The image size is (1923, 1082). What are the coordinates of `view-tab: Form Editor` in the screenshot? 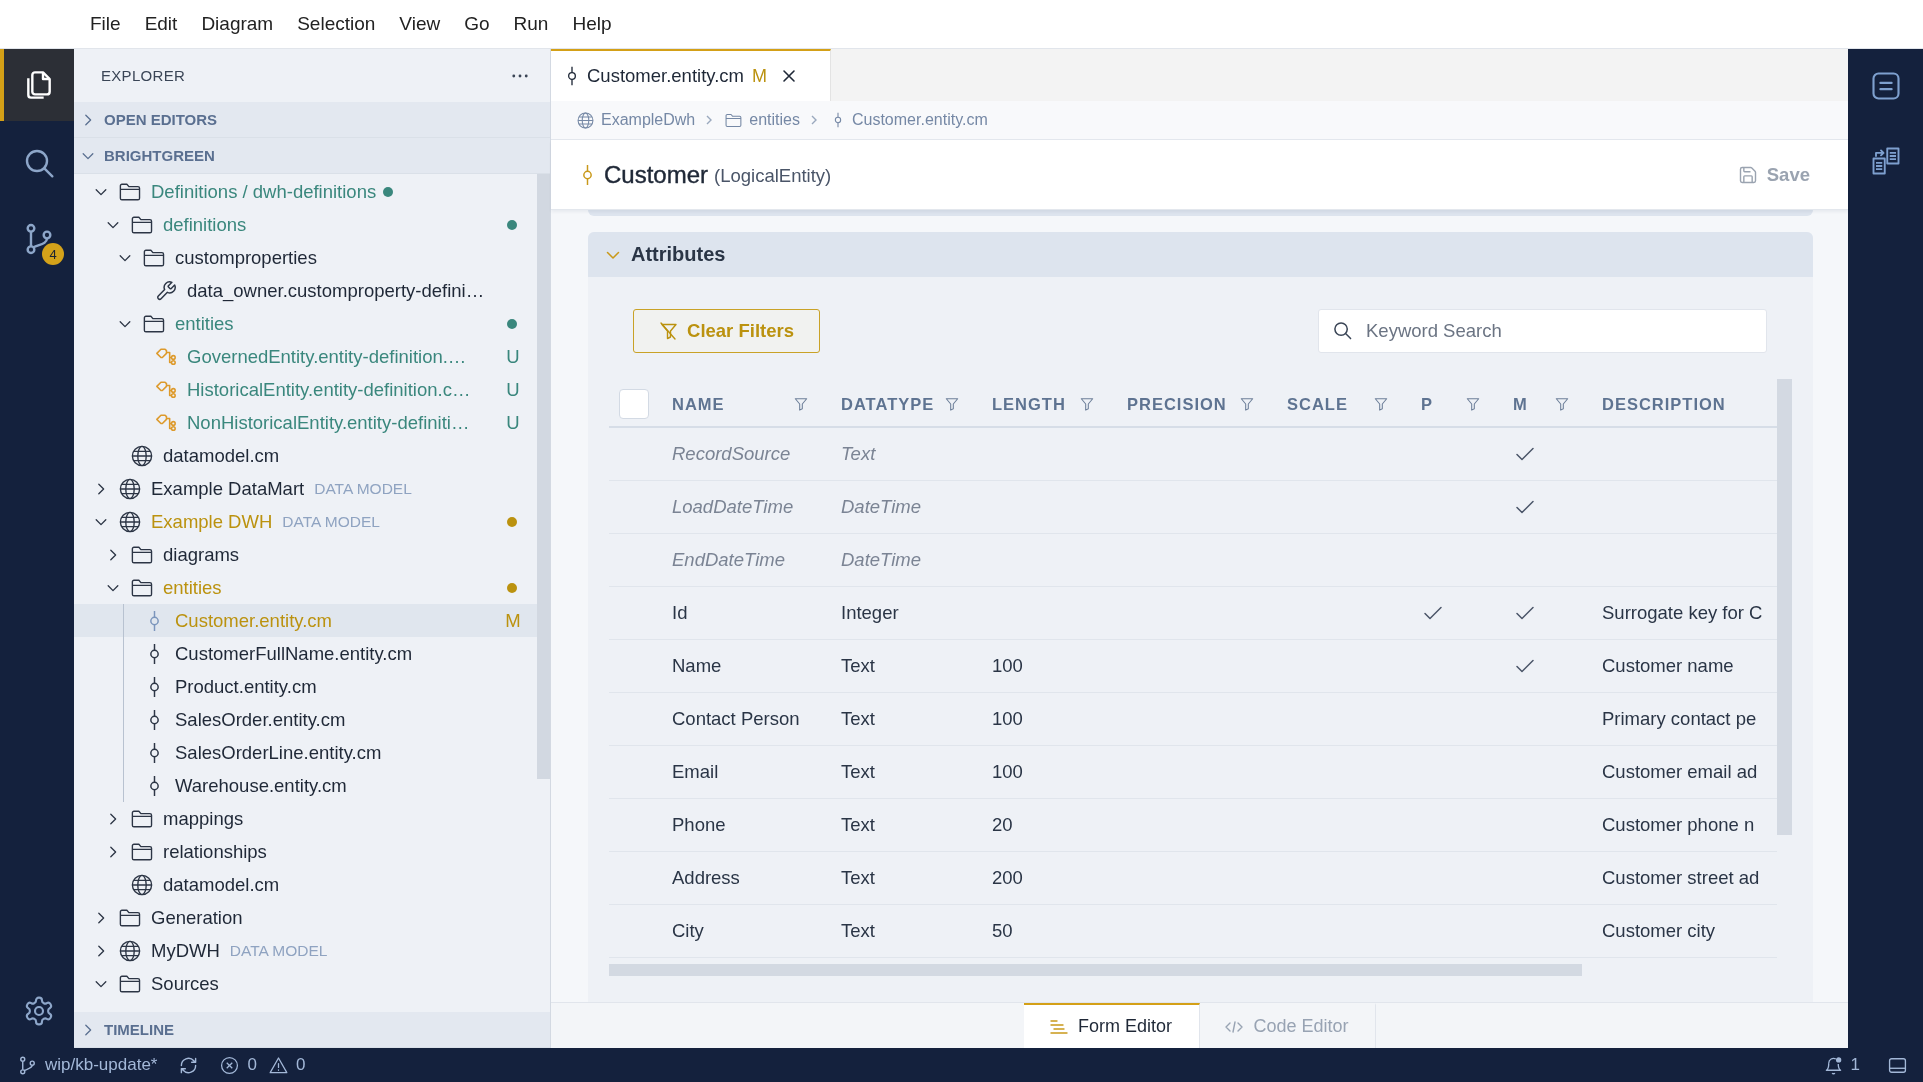 It's located at (1111, 1025).